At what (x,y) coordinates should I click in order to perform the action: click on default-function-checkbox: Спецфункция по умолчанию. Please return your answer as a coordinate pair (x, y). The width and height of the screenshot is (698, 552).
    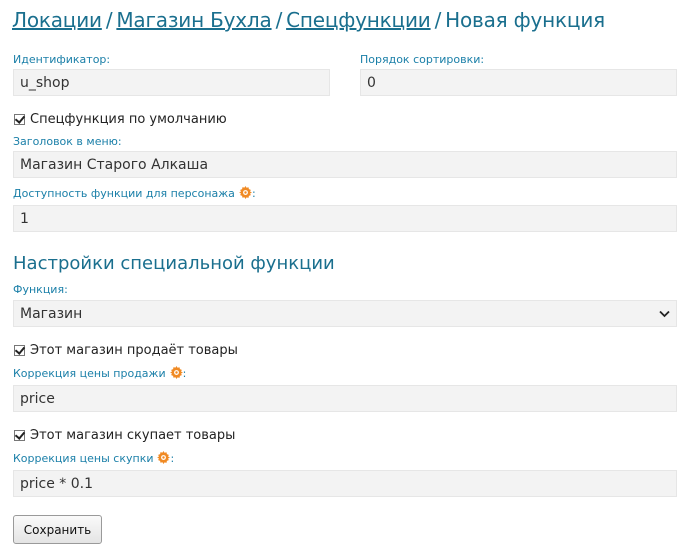
    Looking at the image, I should click on (120, 119).